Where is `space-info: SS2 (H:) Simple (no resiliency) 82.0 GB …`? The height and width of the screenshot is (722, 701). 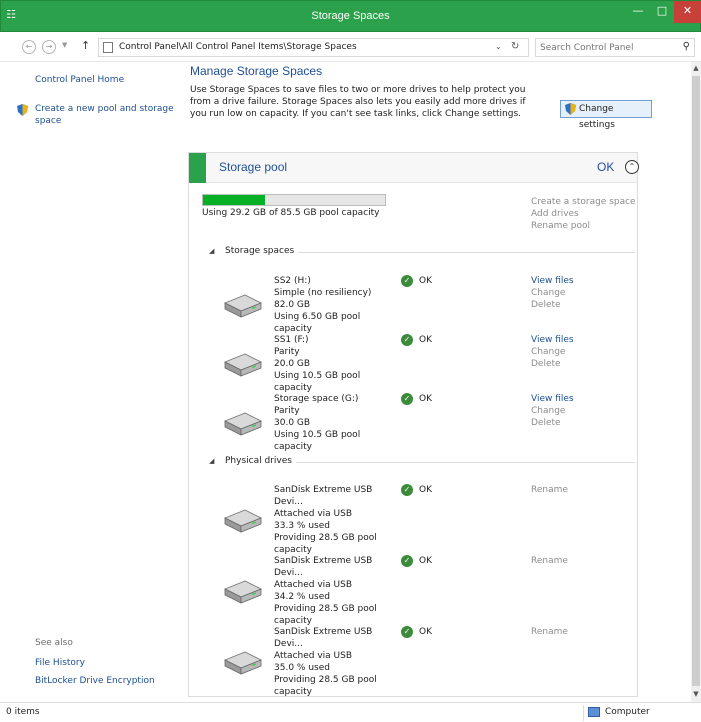
space-info: SS2 (H:) Simple (no resiliency) 82.0 GB … is located at coordinates (336, 305).